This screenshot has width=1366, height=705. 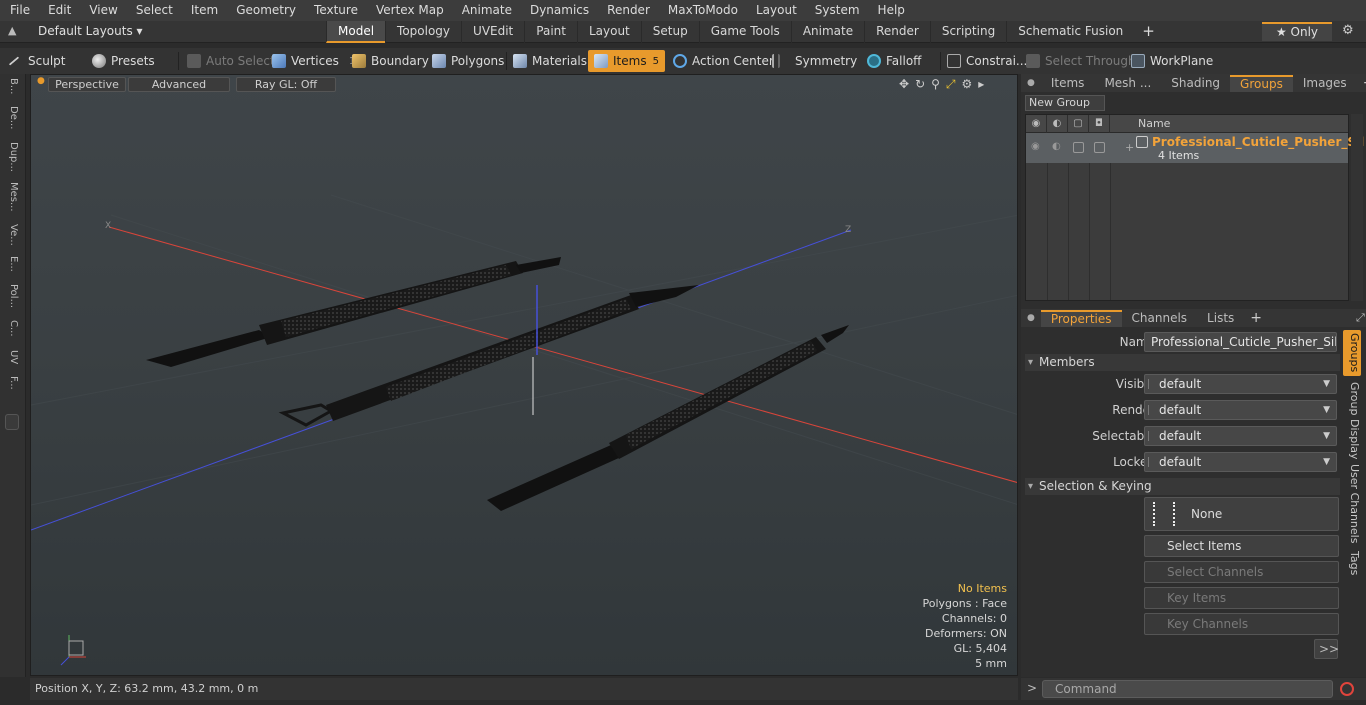 What do you see at coordinates (1326, 649) in the screenshot?
I see `more-button: >>` at bounding box center [1326, 649].